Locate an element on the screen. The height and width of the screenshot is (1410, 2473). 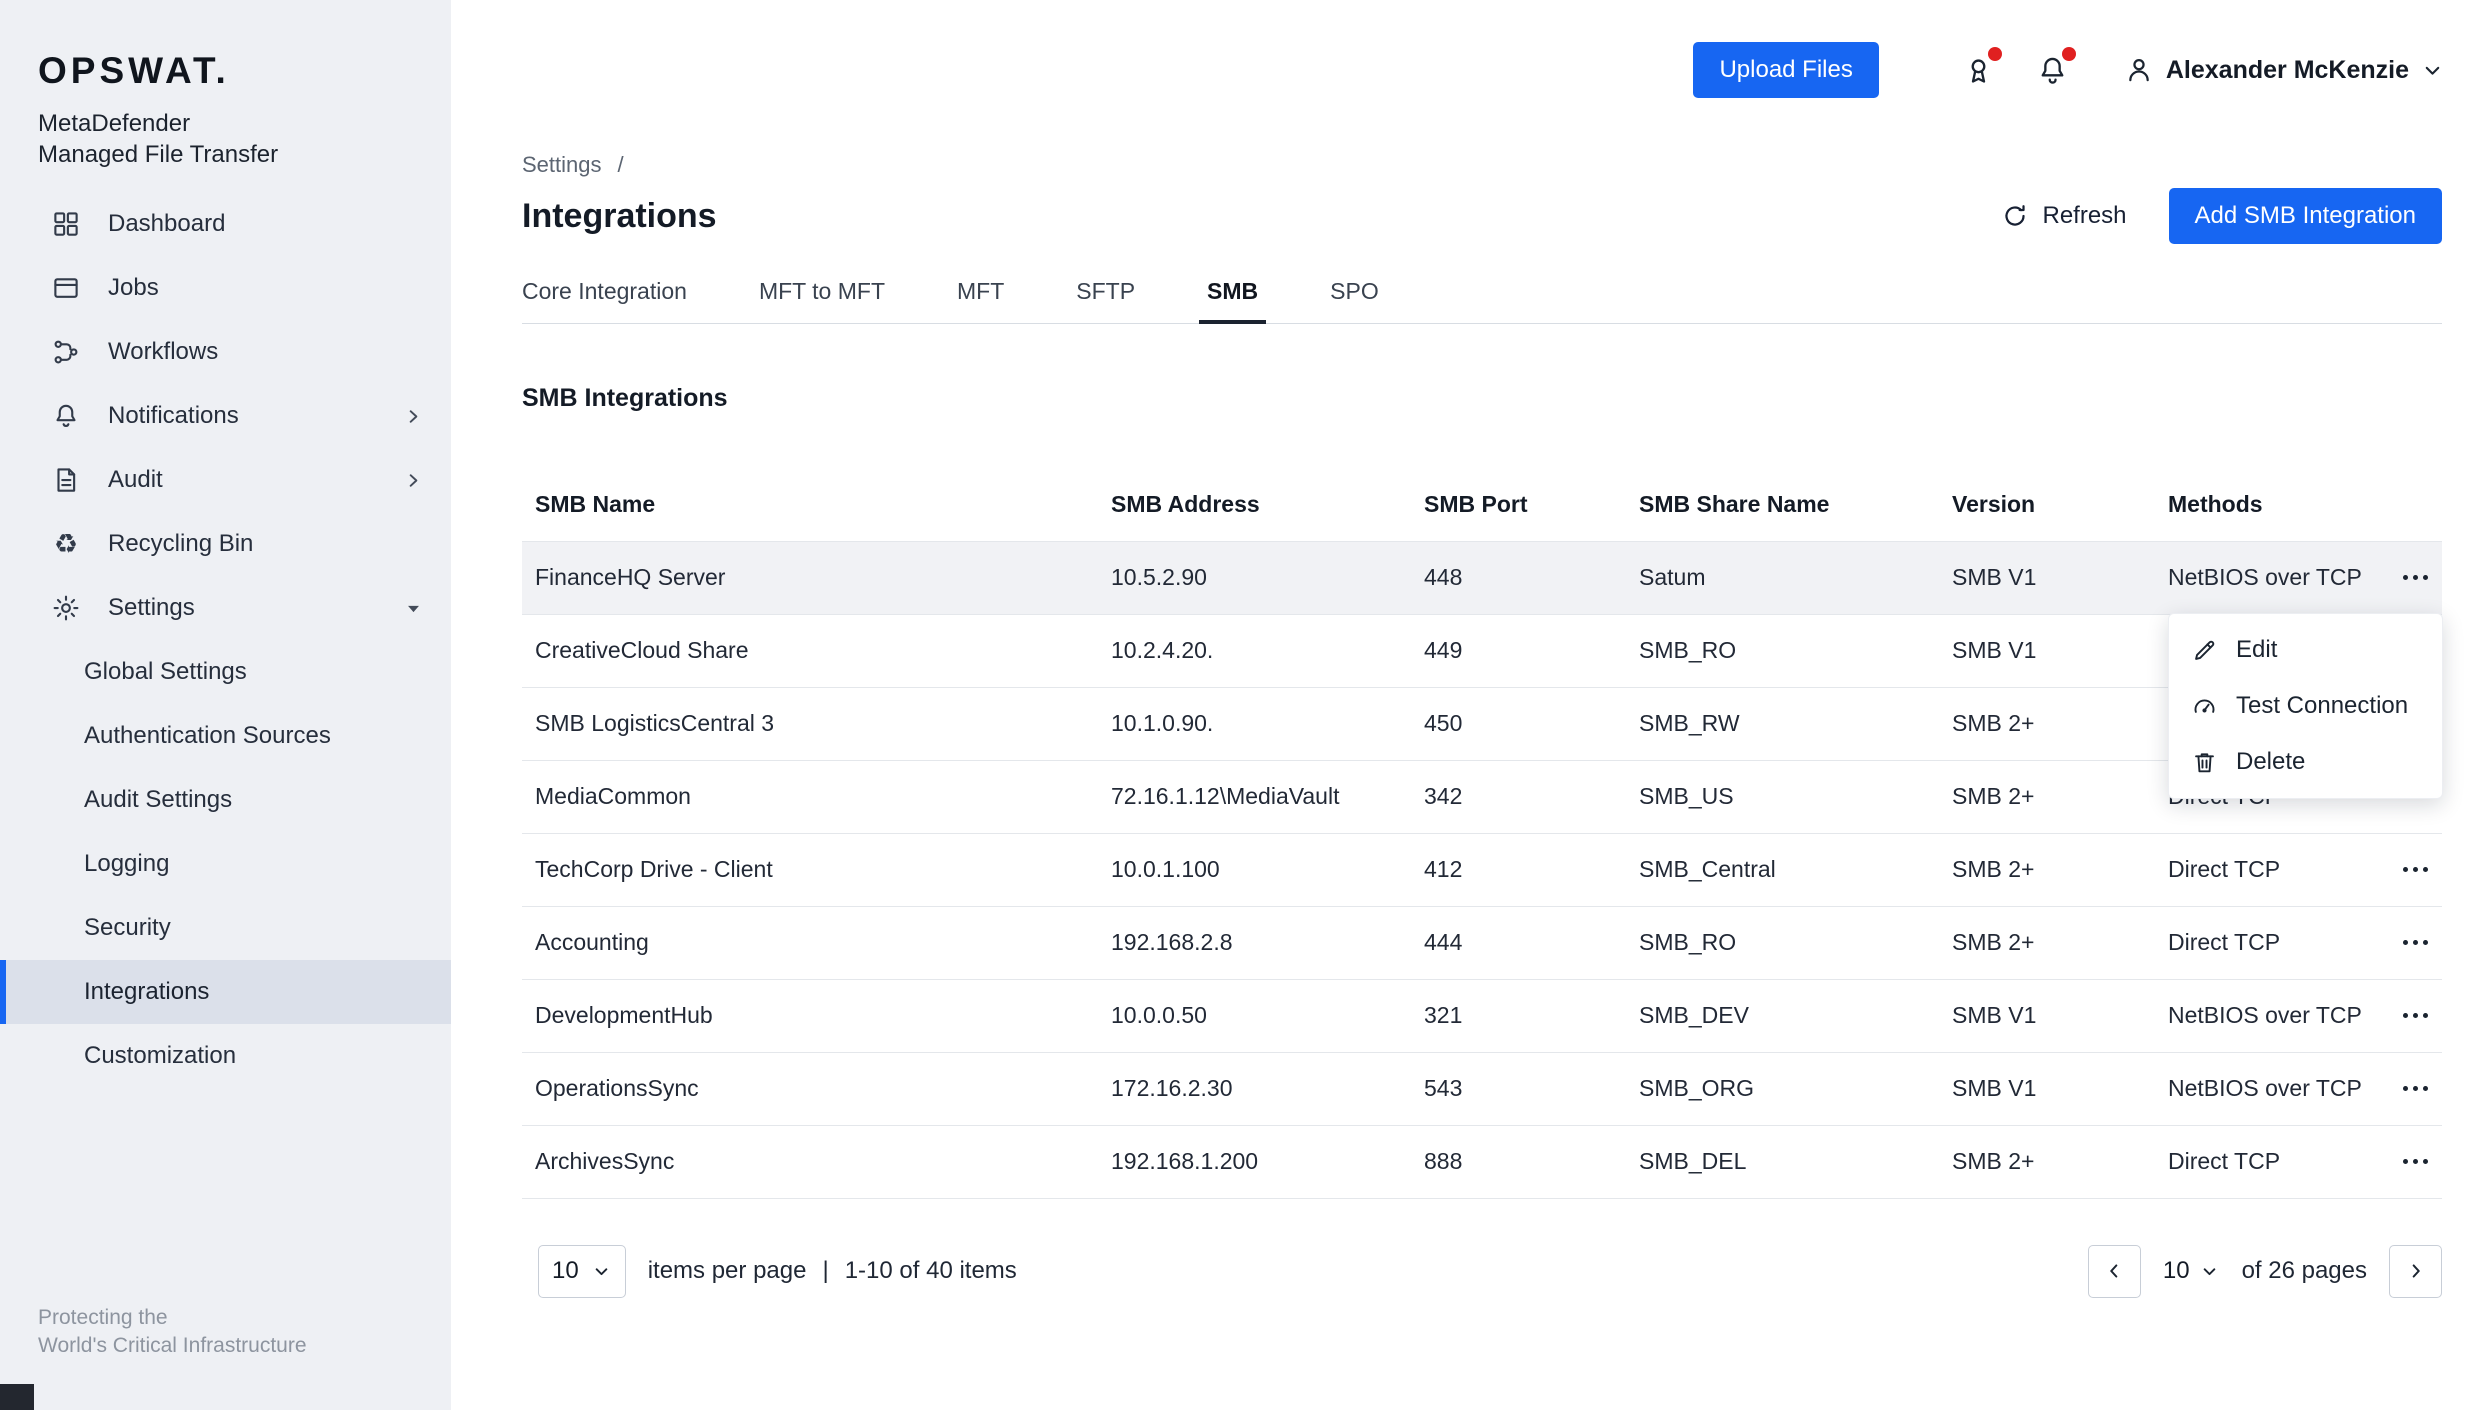
sidebar-subitem-audit-settings: Audit Settings is located at coordinates (225, 800).